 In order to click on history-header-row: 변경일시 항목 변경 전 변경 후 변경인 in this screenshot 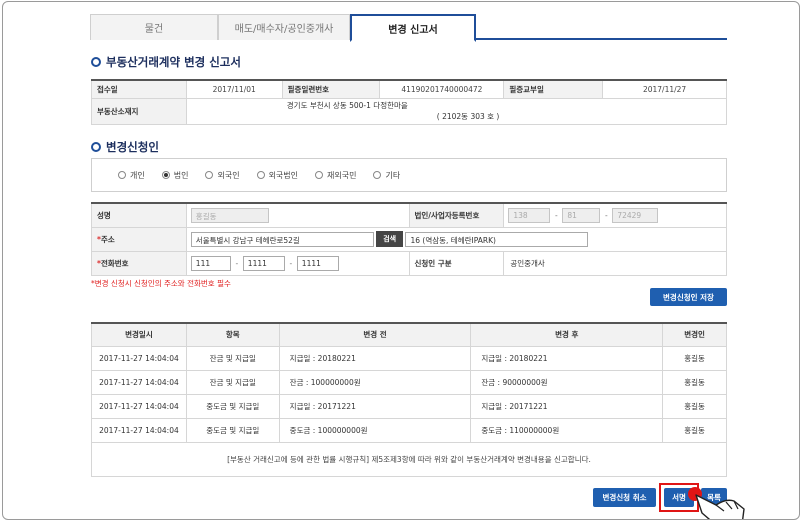, I will do `click(409, 334)`.